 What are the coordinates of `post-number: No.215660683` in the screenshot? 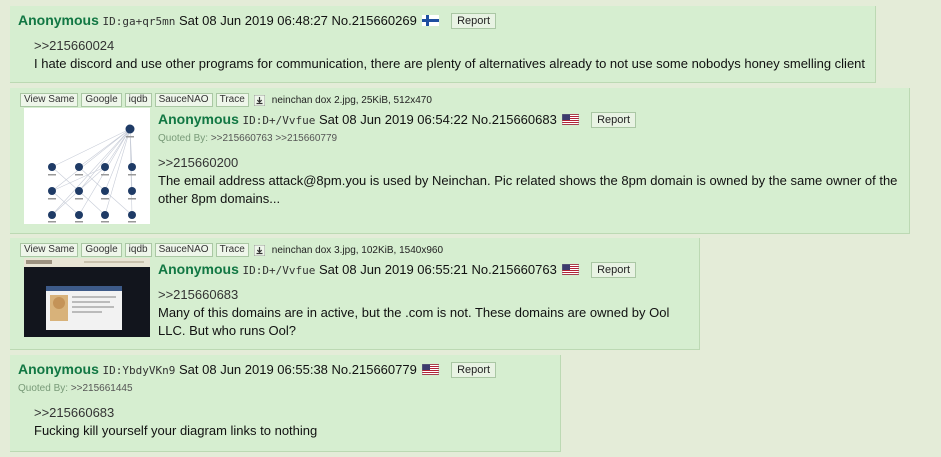 It's located at (514, 119).